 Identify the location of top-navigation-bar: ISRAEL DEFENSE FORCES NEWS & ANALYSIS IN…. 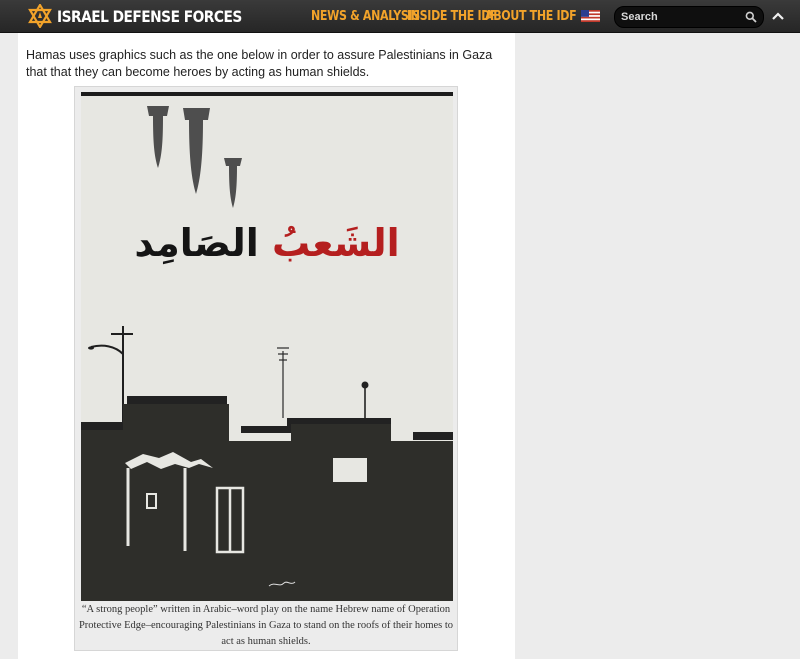
(400, 16).